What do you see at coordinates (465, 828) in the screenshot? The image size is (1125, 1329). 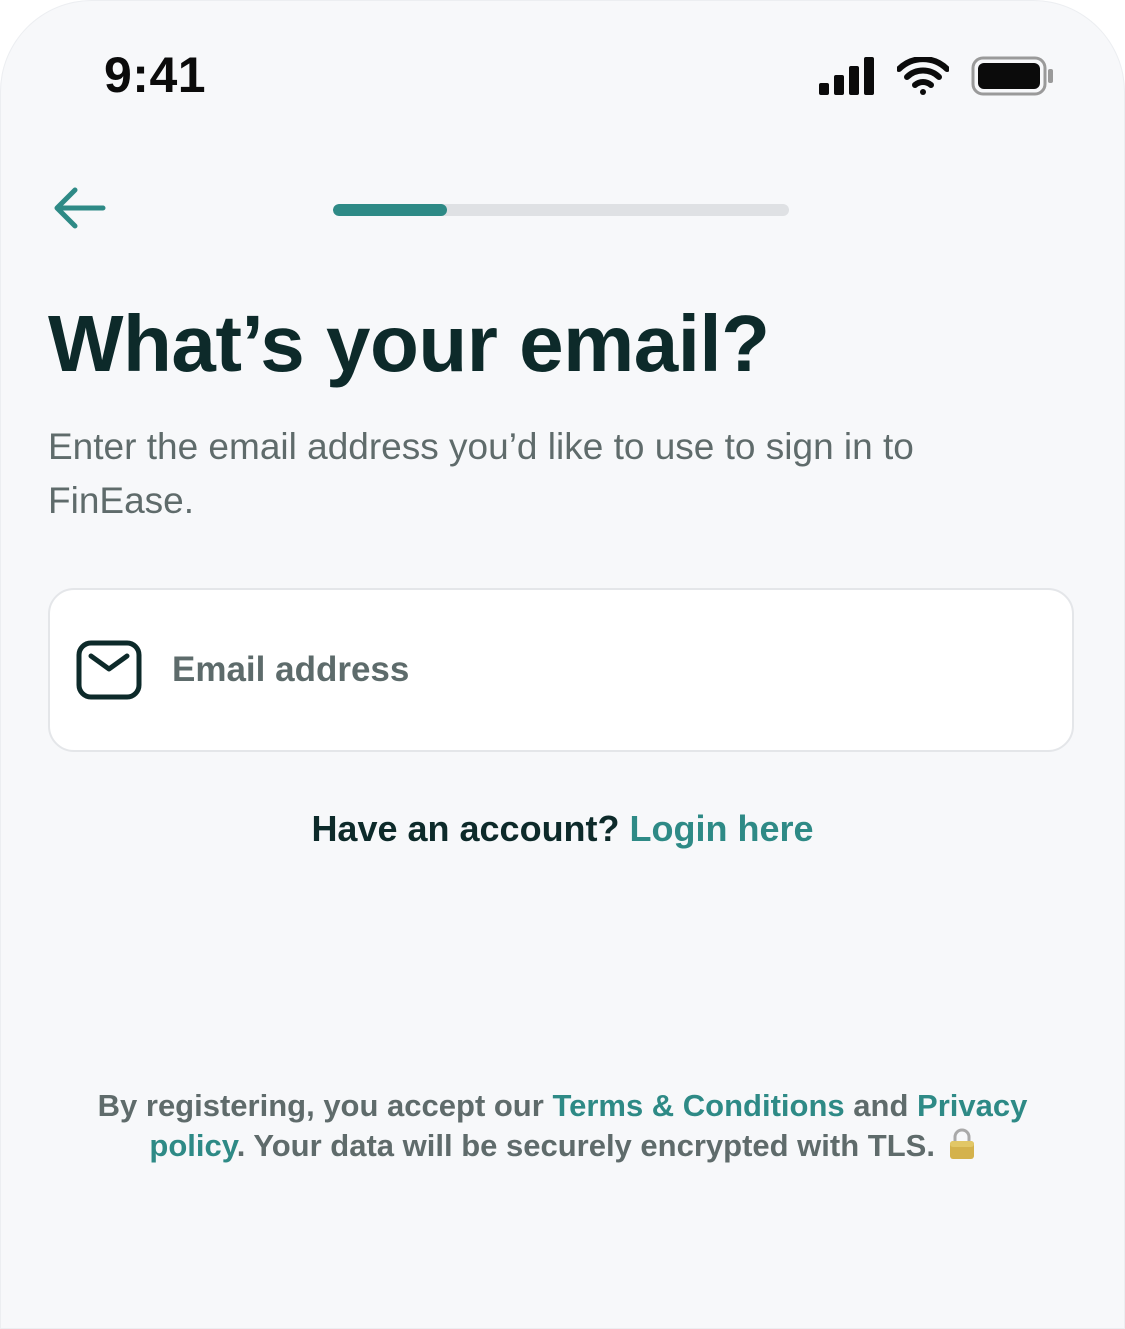 I see `login-prompt-text: Have an account?` at bounding box center [465, 828].